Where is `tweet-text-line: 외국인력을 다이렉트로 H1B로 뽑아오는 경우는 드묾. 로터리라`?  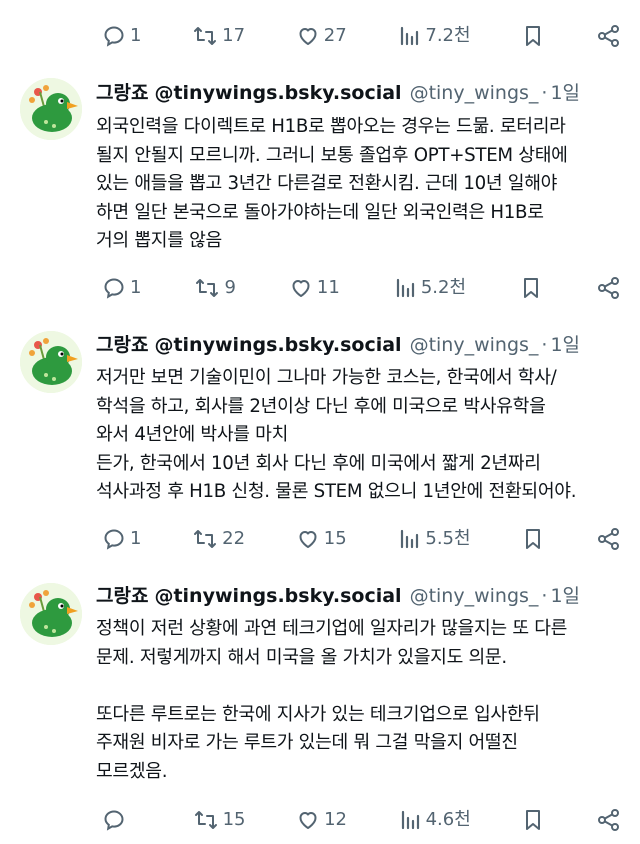
tweet-text-line: 외국인력을 다이렉트로 H1B로 뽑아오는 경우는 드묾. 로터리라 is located at coordinates (331, 126).